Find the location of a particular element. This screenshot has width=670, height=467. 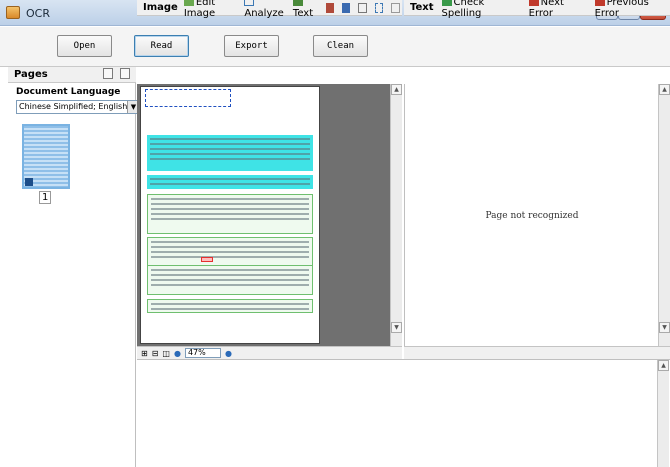

app-icon is located at coordinates (13, 12).